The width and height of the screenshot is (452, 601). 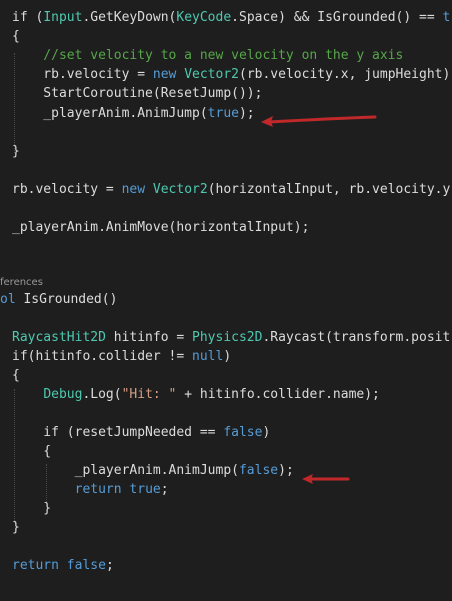 What do you see at coordinates (102, 394) in the screenshot?
I see `code-token: .Log(` at bounding box center [102, 394].